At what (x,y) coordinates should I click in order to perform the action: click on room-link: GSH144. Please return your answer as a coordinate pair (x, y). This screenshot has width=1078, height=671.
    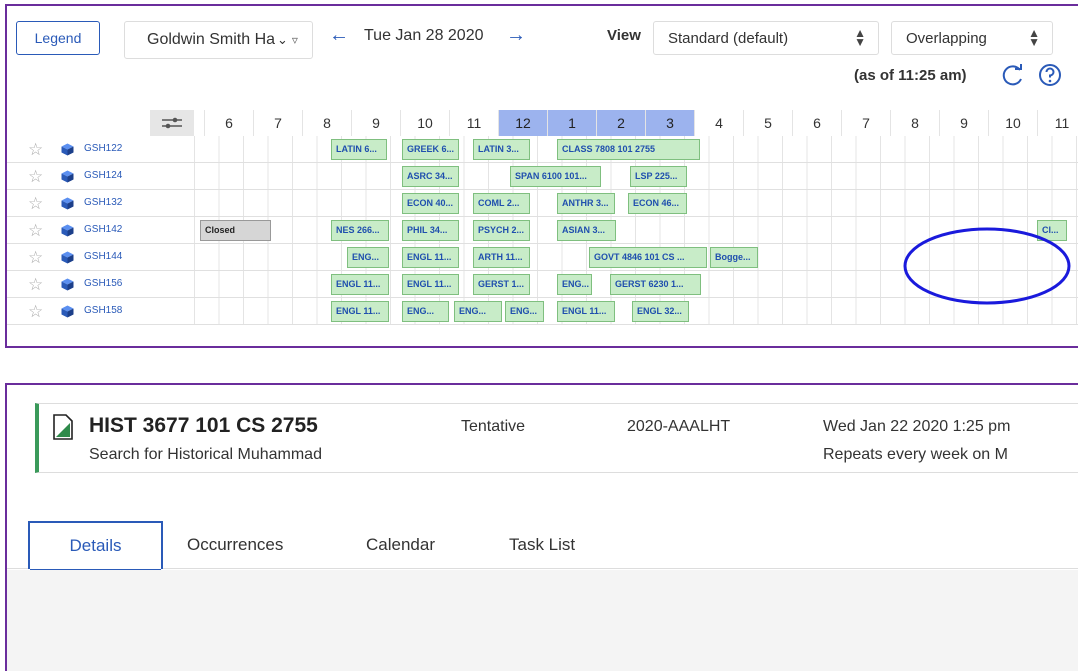
    Looking at the image, I should click on (103, 256).